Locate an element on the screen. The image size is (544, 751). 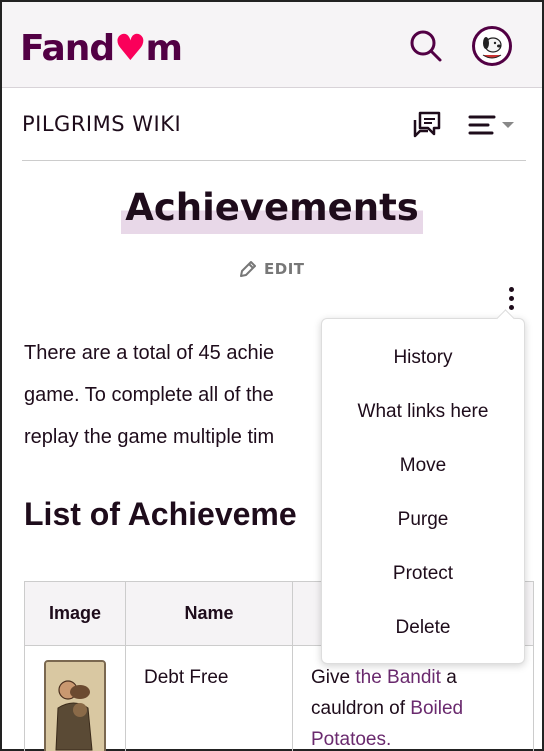
page-title: Achievements is located at coordinates (272, 208).